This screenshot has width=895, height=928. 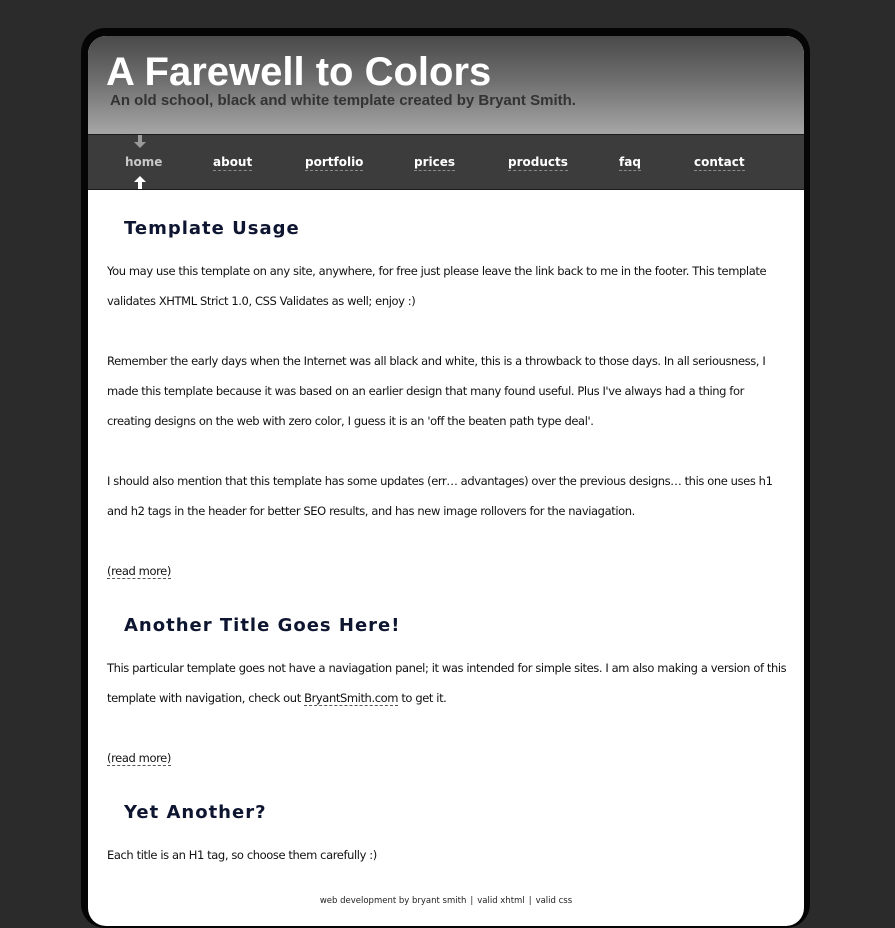 I want to click on site-title: A Farewell to Colors, so click(x=299, y=72).